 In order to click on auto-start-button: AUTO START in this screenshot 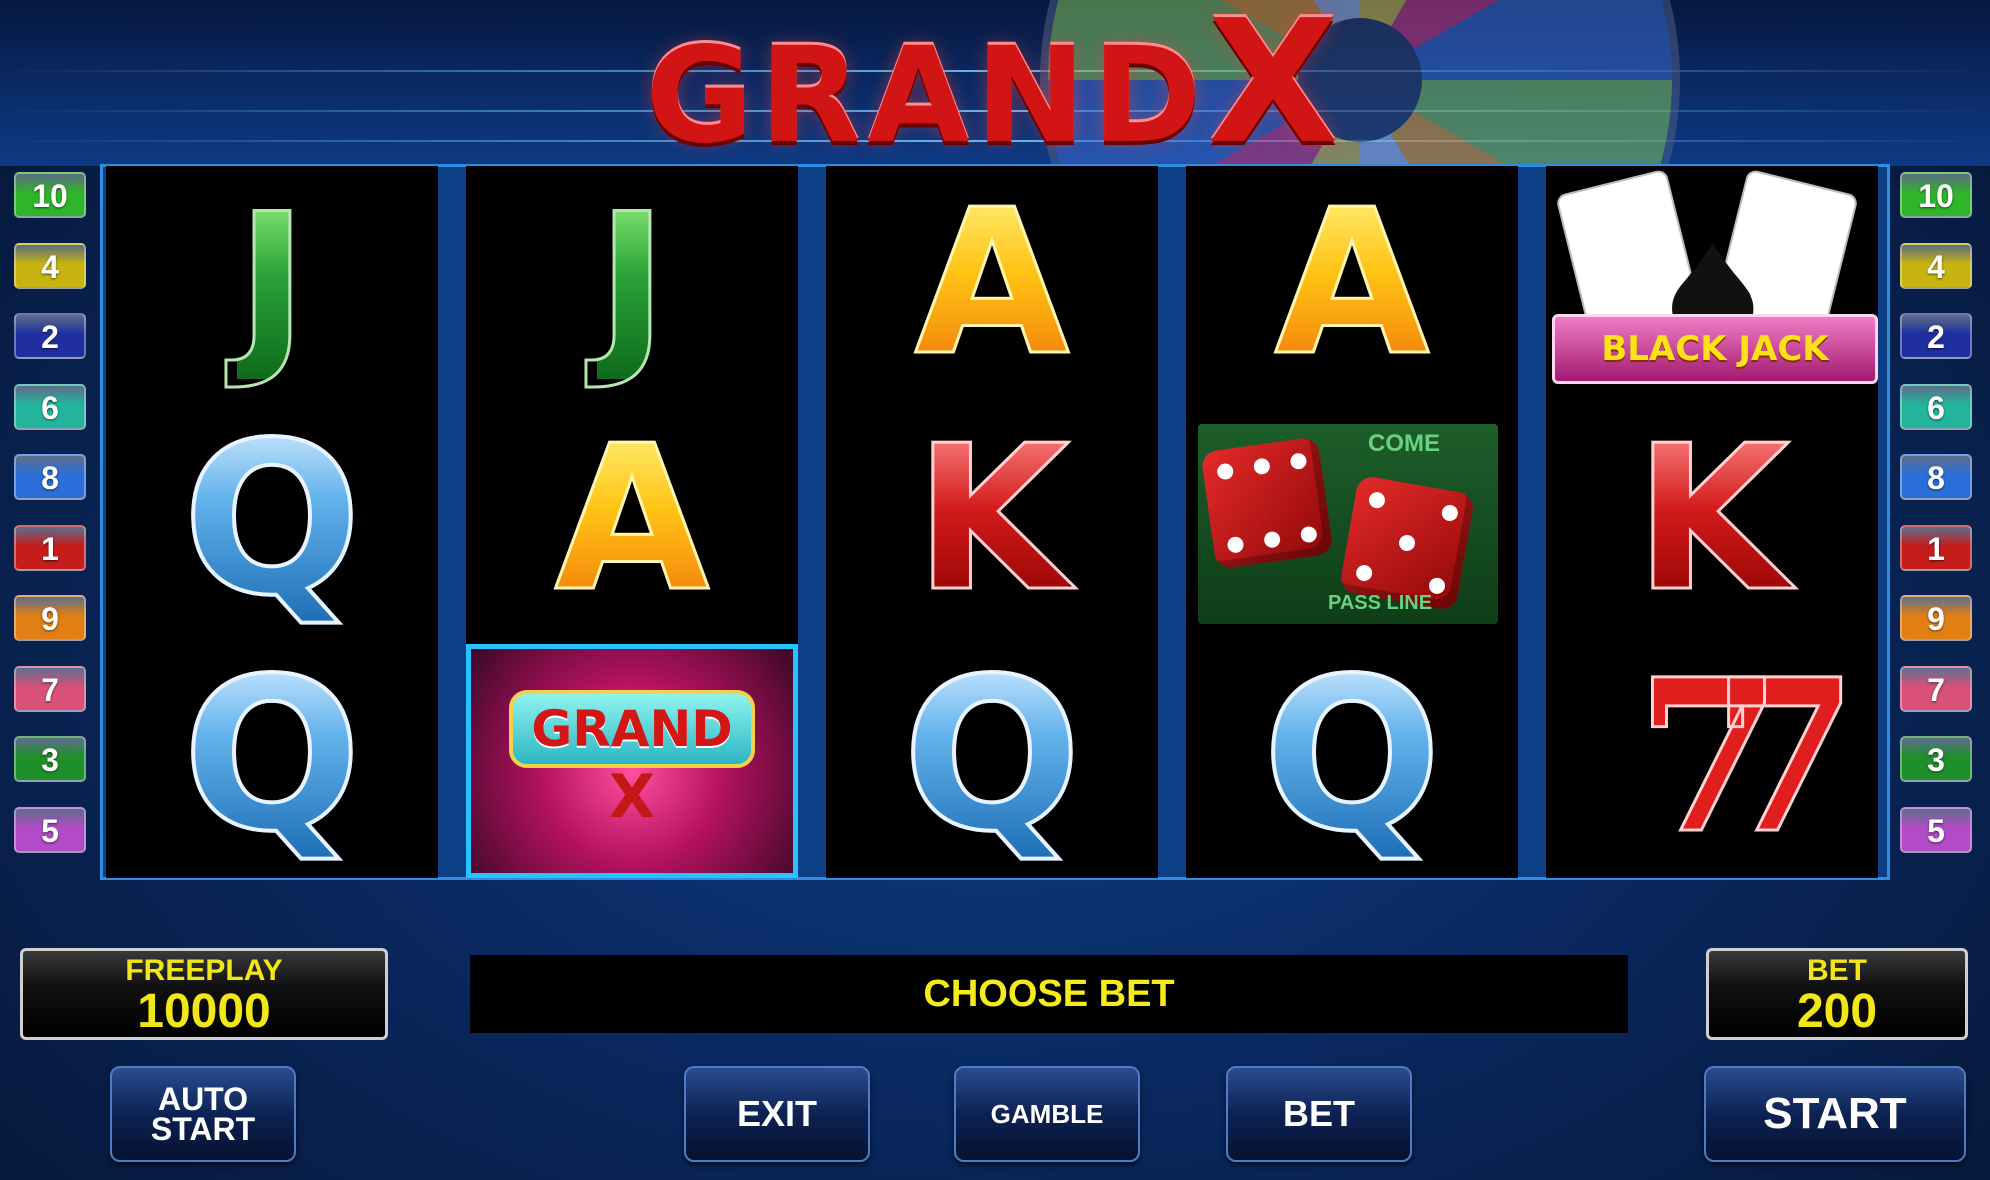, I will do `click(203, 1114)`.